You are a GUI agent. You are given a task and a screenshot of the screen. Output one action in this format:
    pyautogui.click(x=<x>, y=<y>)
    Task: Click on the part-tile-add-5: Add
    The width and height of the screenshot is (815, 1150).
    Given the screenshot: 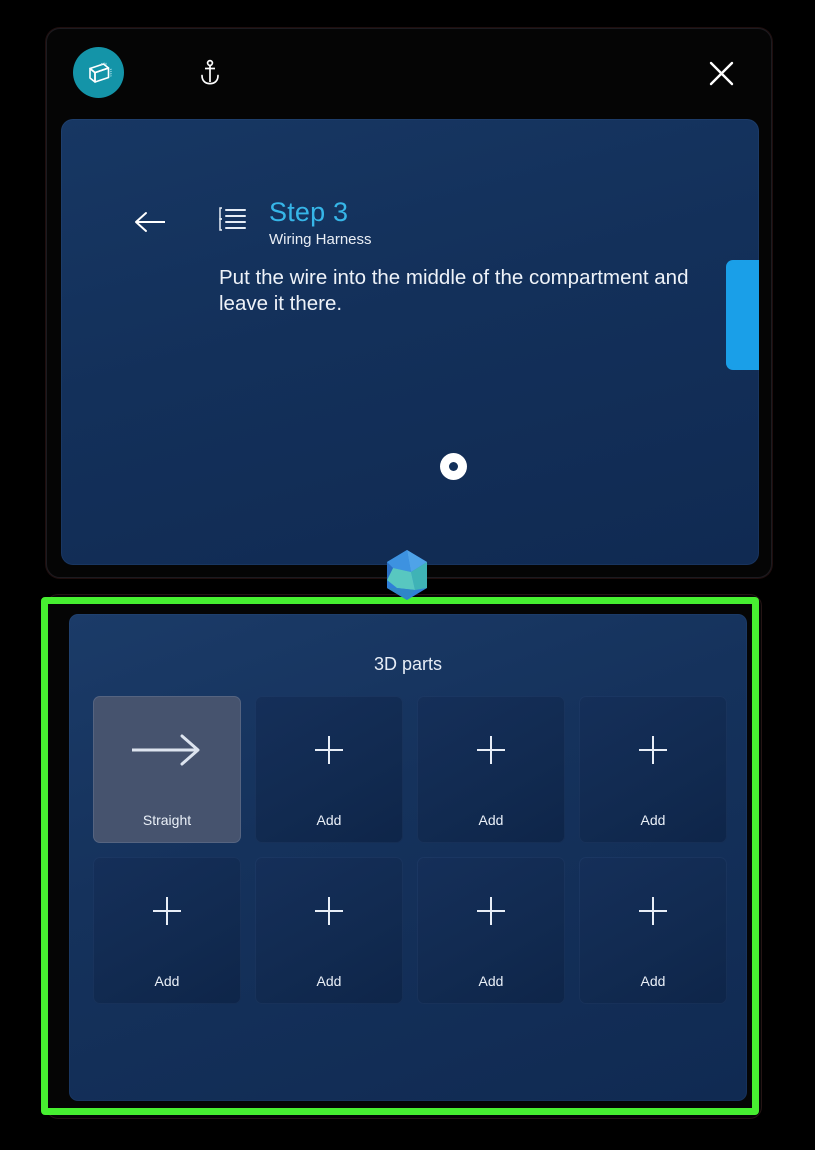 What is the action you would take?
    pyautogui.click(x=329, y=930)
    